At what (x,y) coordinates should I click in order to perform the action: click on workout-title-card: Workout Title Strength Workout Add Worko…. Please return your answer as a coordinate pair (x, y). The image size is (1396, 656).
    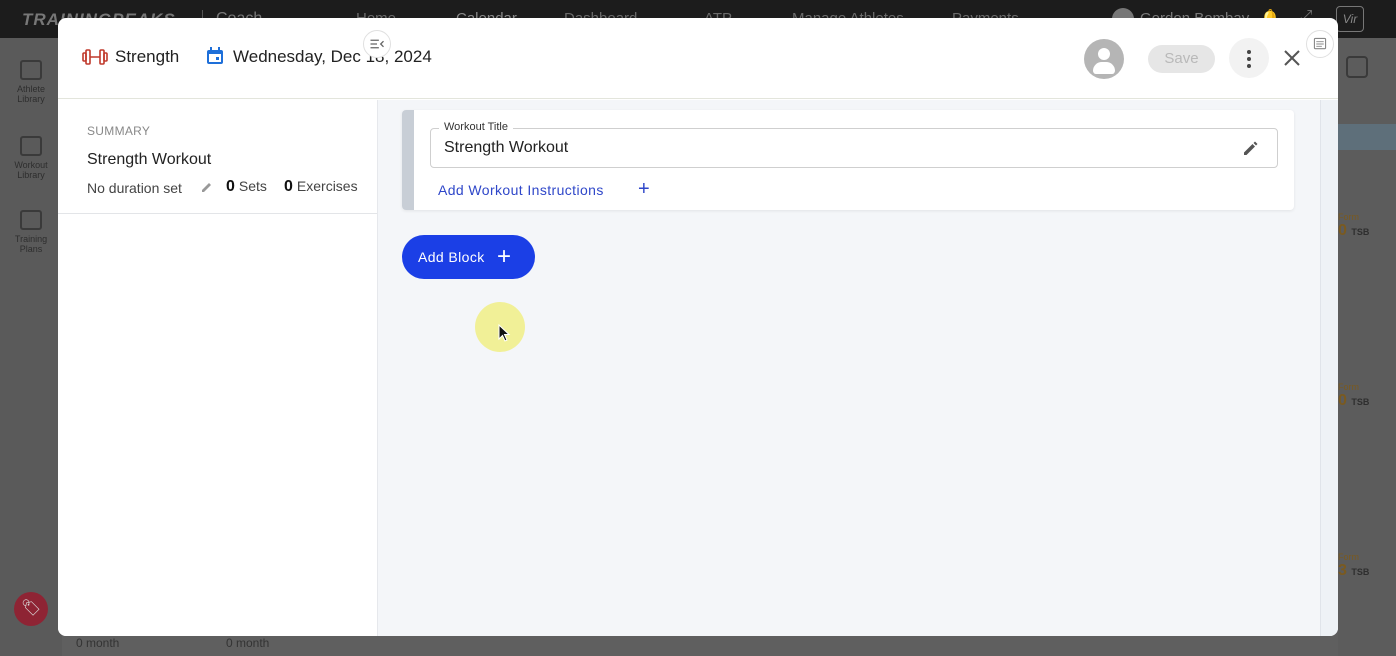
    Looking at the image, I should click on (848, 160).